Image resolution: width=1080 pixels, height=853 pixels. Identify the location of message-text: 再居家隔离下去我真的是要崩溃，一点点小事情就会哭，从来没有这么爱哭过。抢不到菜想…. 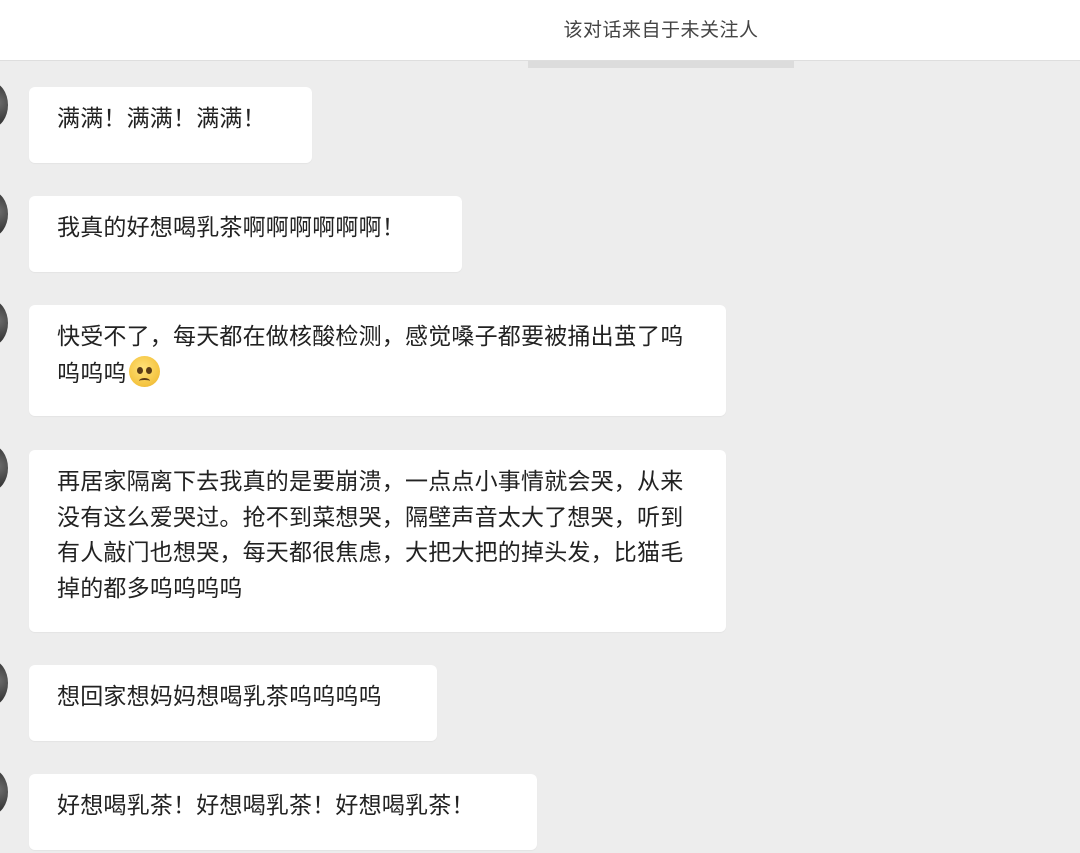
(370, 535).